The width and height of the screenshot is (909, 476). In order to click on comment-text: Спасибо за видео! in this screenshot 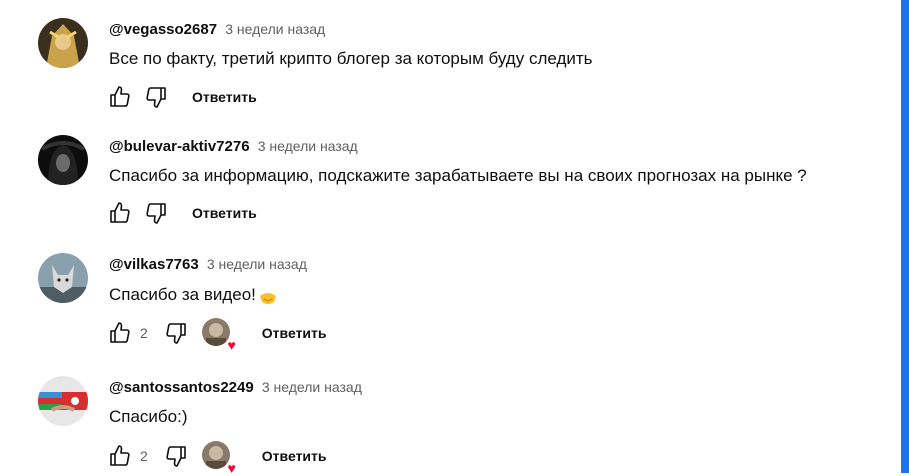, I will do `click(193, 295)`.